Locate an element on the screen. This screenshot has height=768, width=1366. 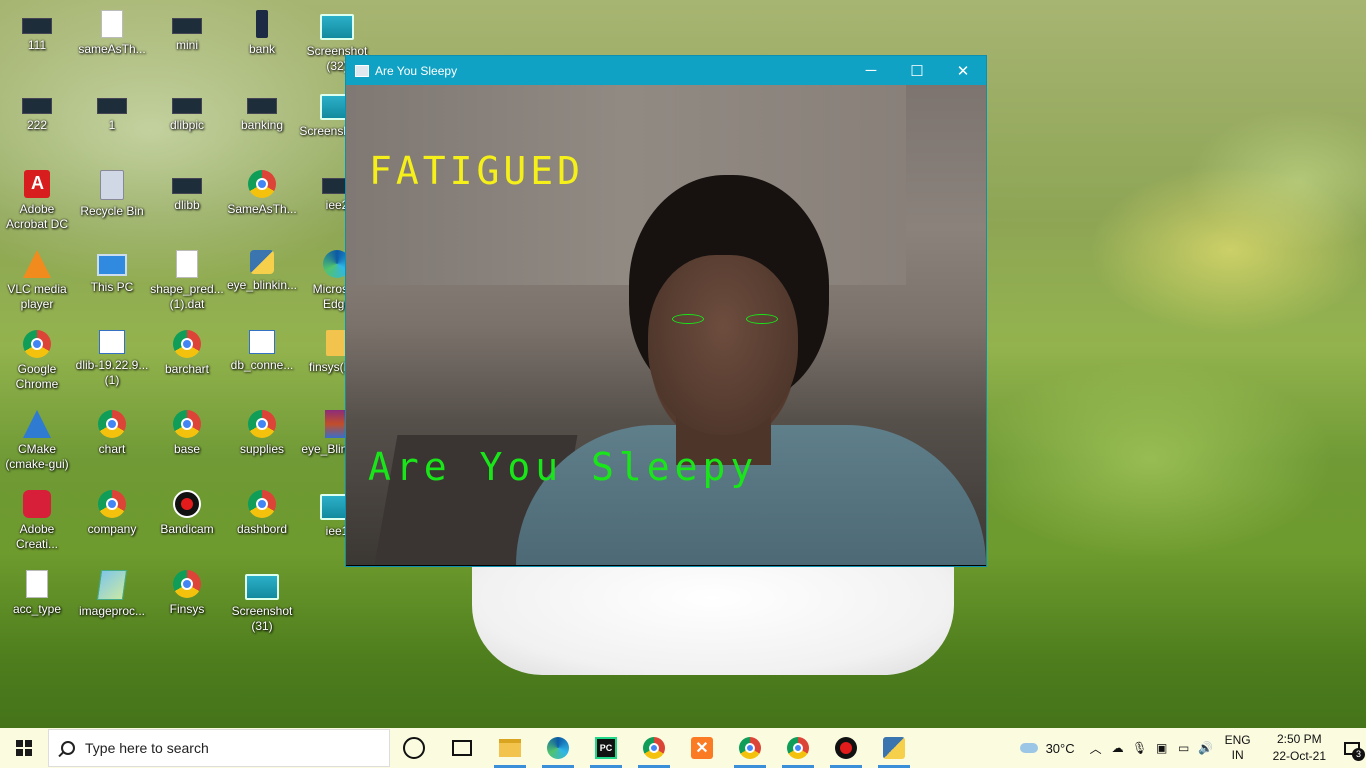
battery-icon: ▭ is located at coordinates (1184, 748).